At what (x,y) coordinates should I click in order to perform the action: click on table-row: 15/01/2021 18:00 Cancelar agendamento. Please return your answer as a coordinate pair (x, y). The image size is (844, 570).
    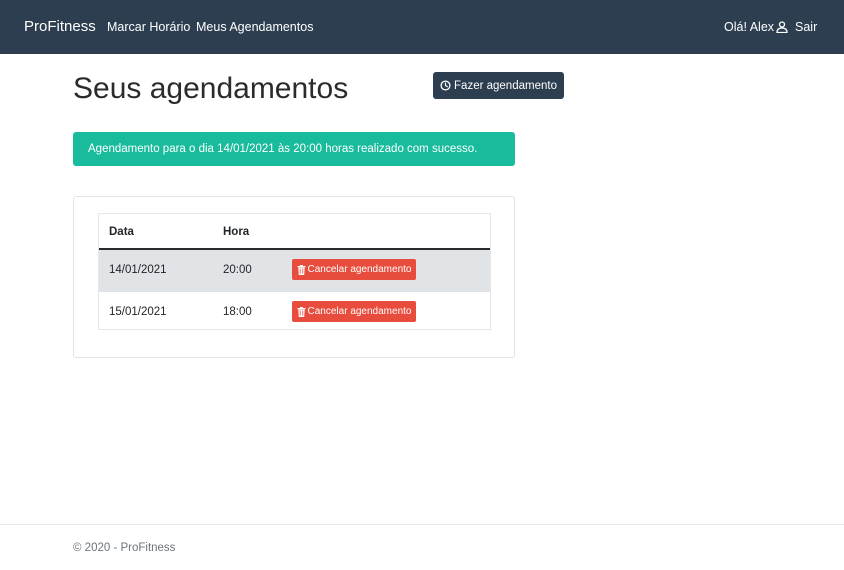
    Looking at the image, I should click on (294, 311).